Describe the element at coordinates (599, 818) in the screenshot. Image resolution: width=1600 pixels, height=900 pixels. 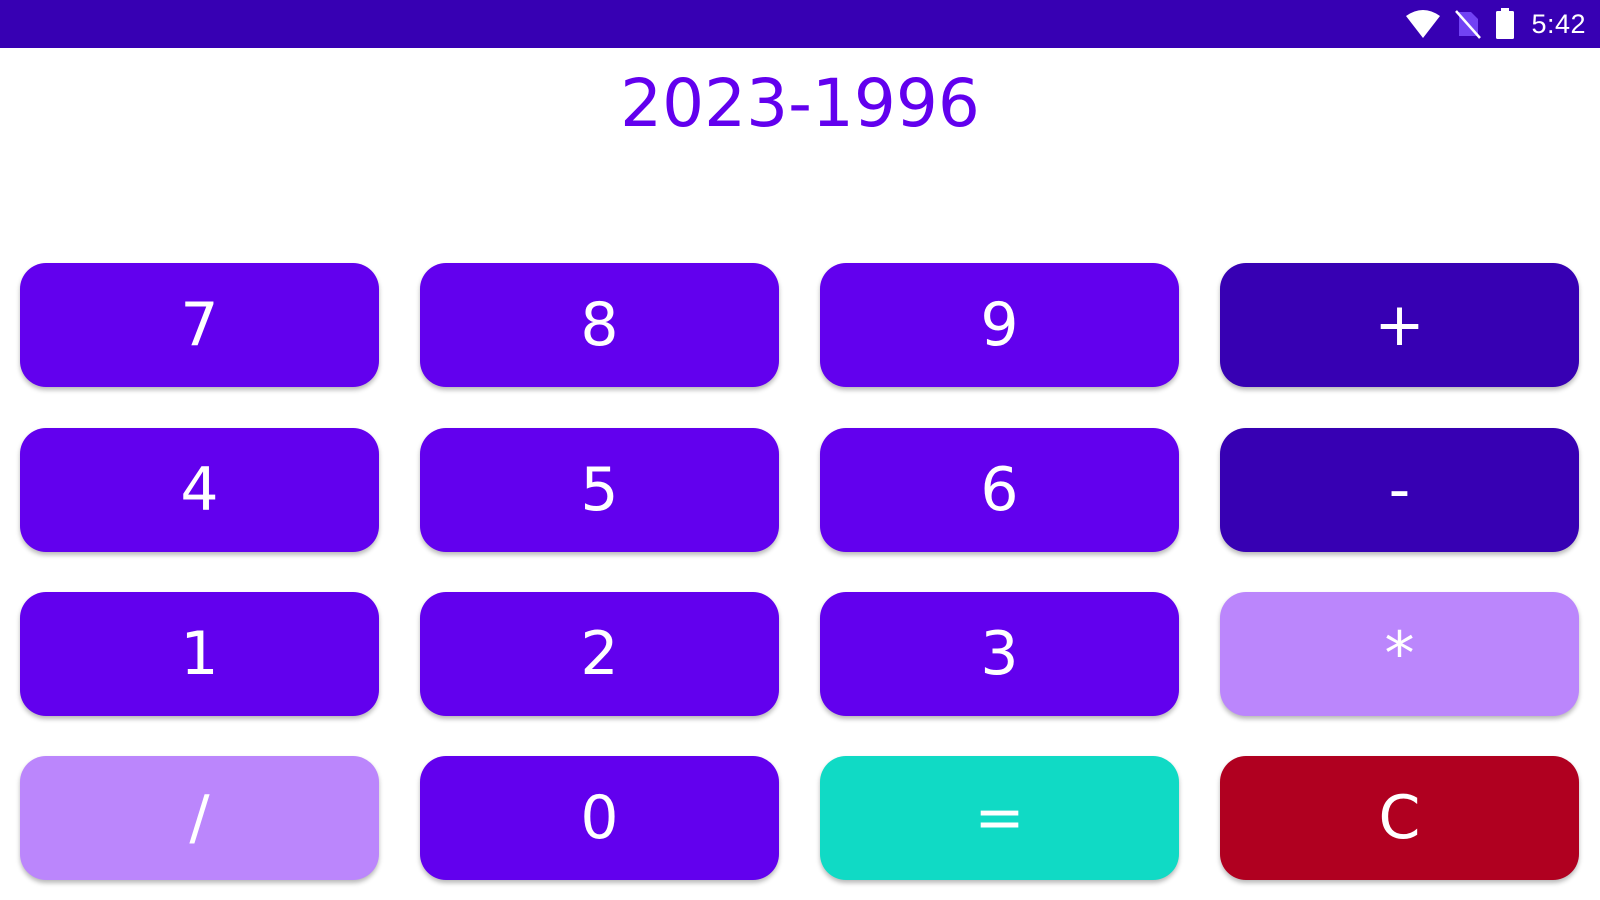
I see `key-0-button: 0` at that location.